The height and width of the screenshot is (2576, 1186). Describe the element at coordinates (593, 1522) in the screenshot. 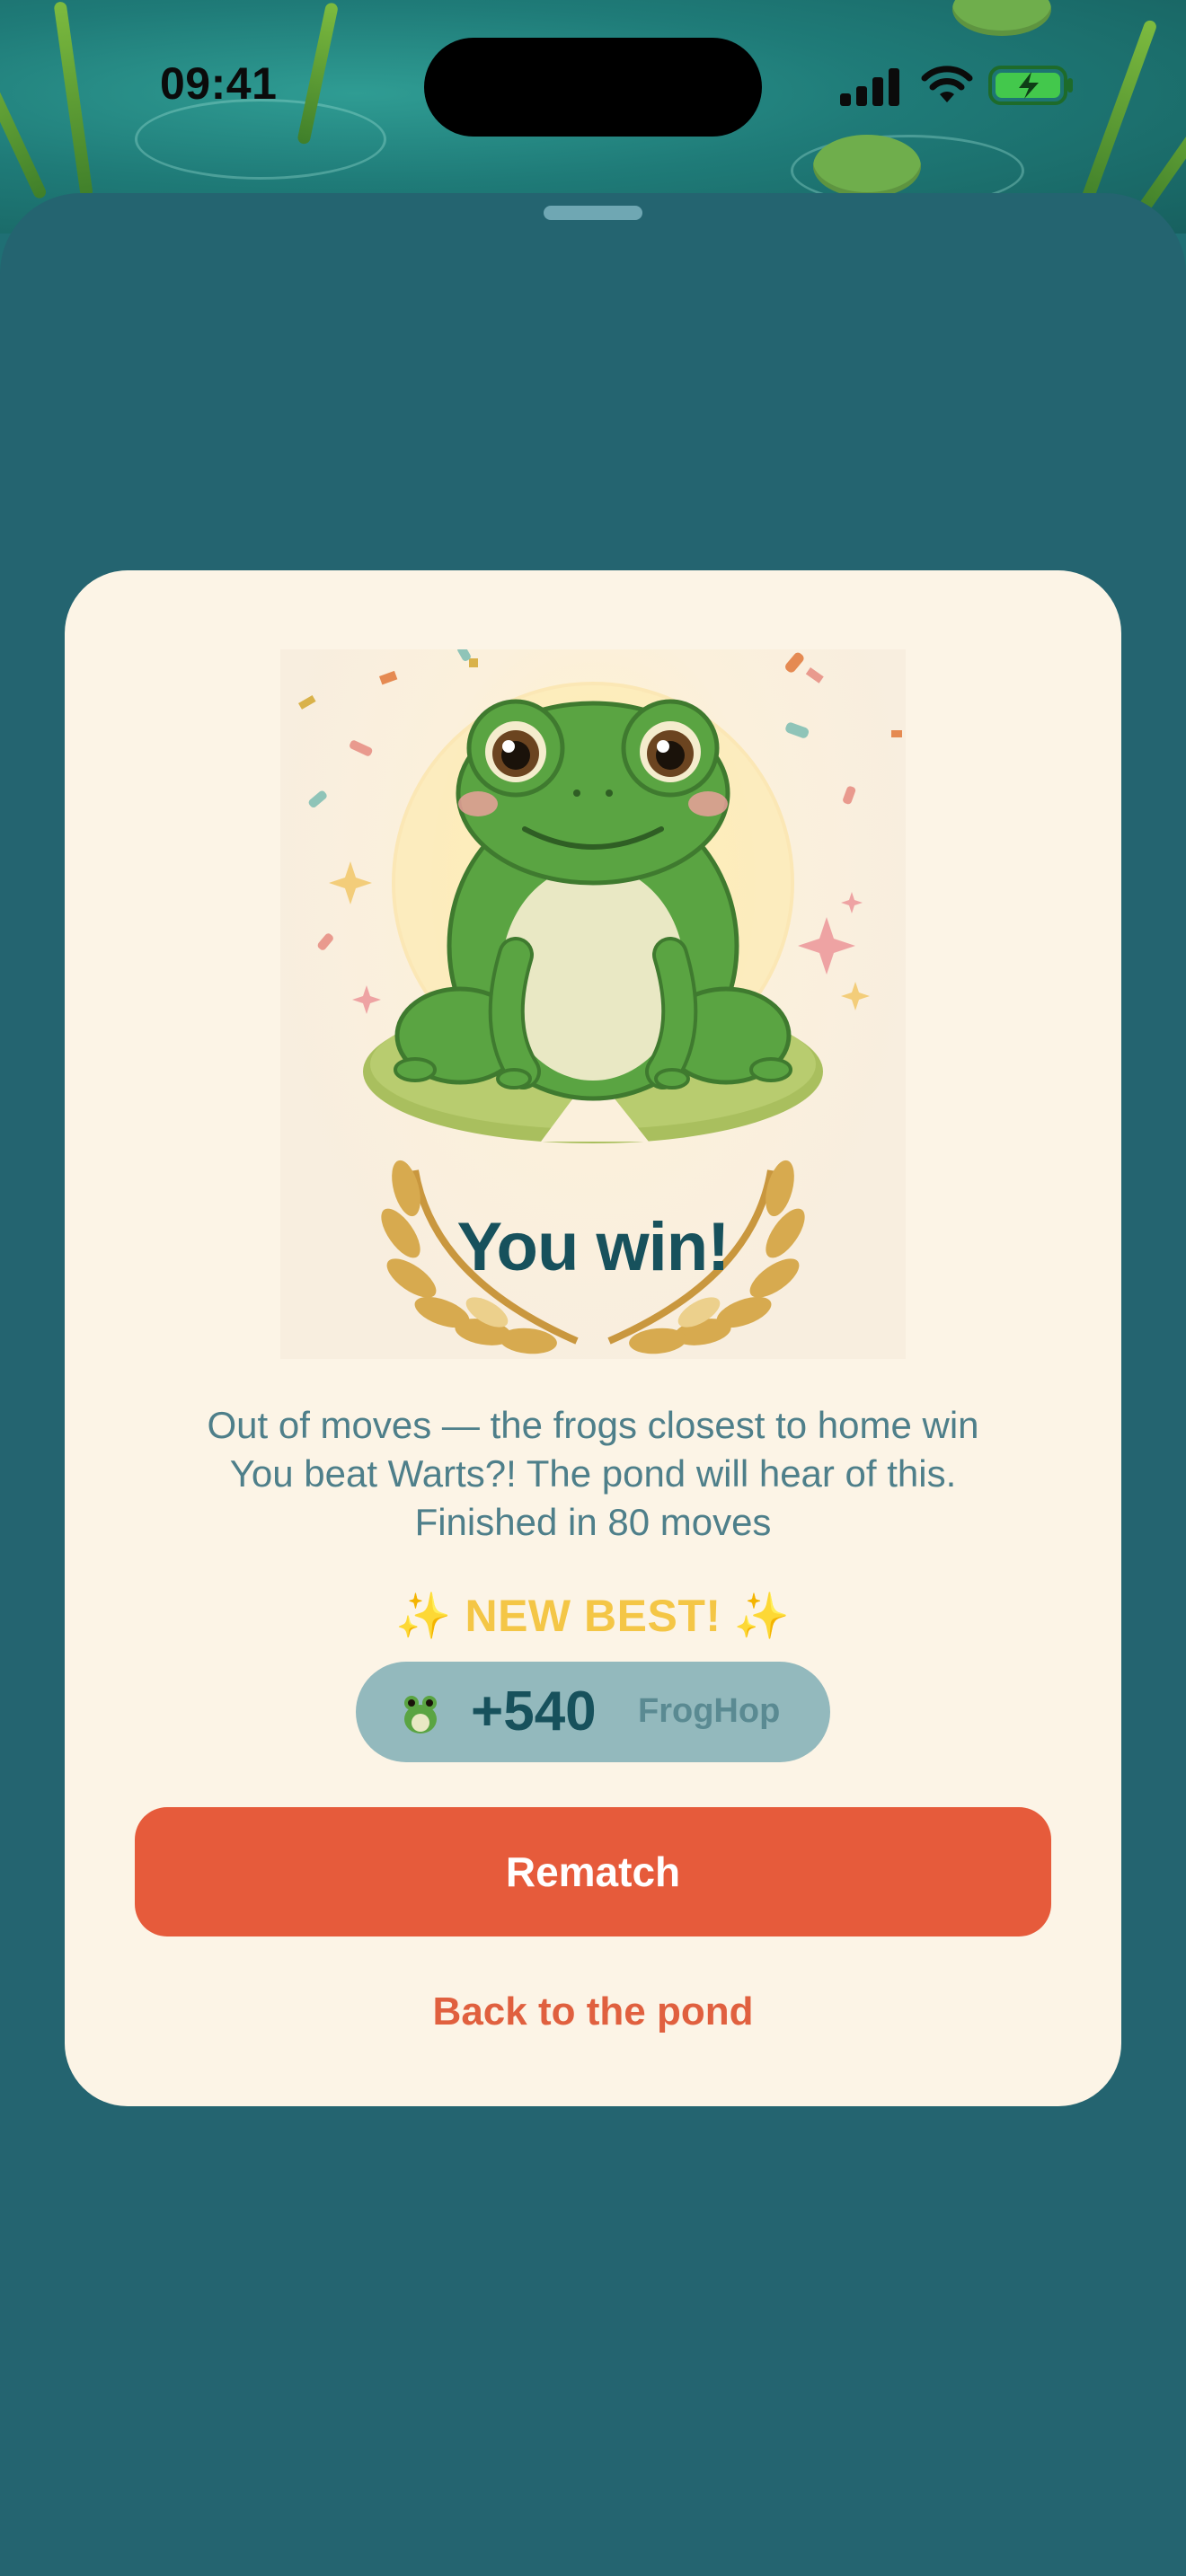

I see `moves-summary: Finished in 80 moves` at that location.